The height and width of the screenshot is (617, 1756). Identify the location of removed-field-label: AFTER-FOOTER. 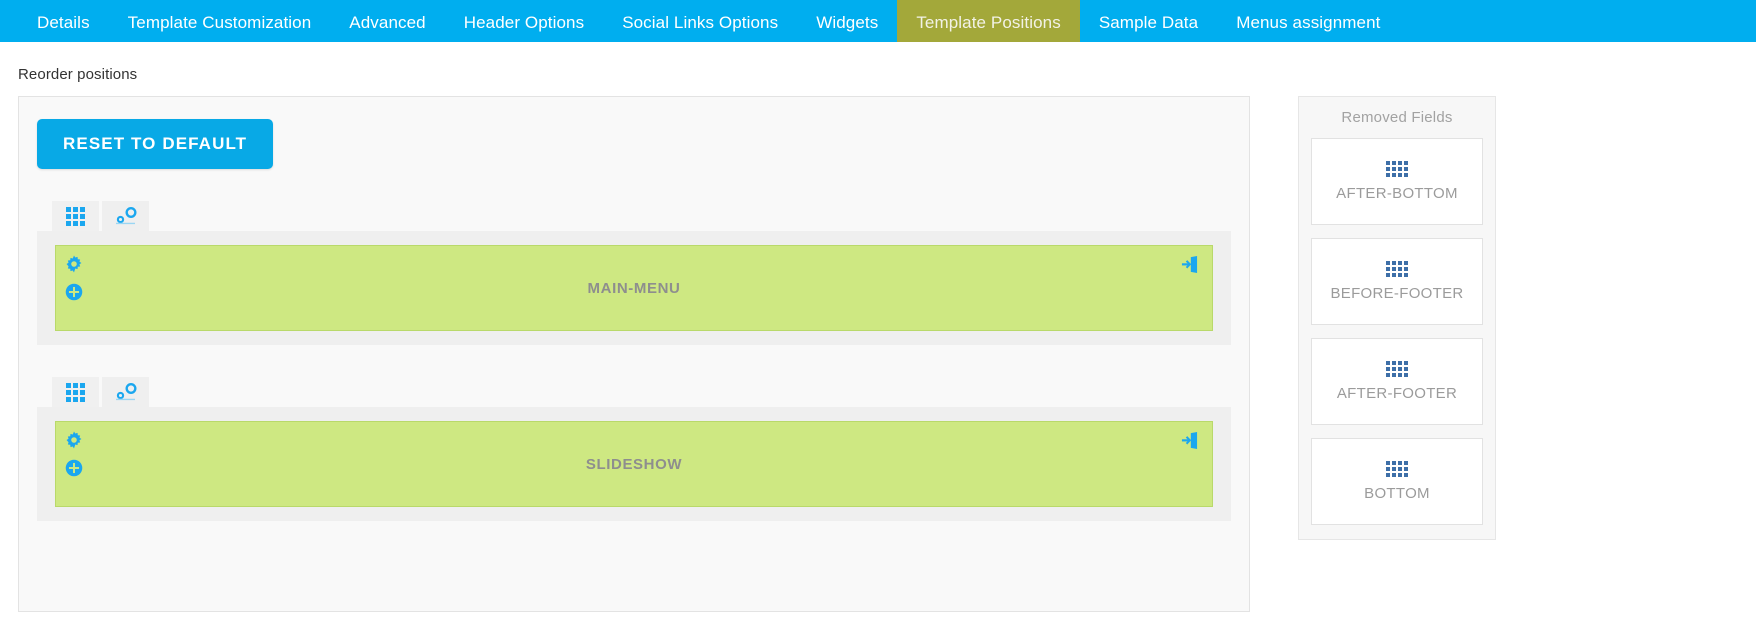
(1397, 393).